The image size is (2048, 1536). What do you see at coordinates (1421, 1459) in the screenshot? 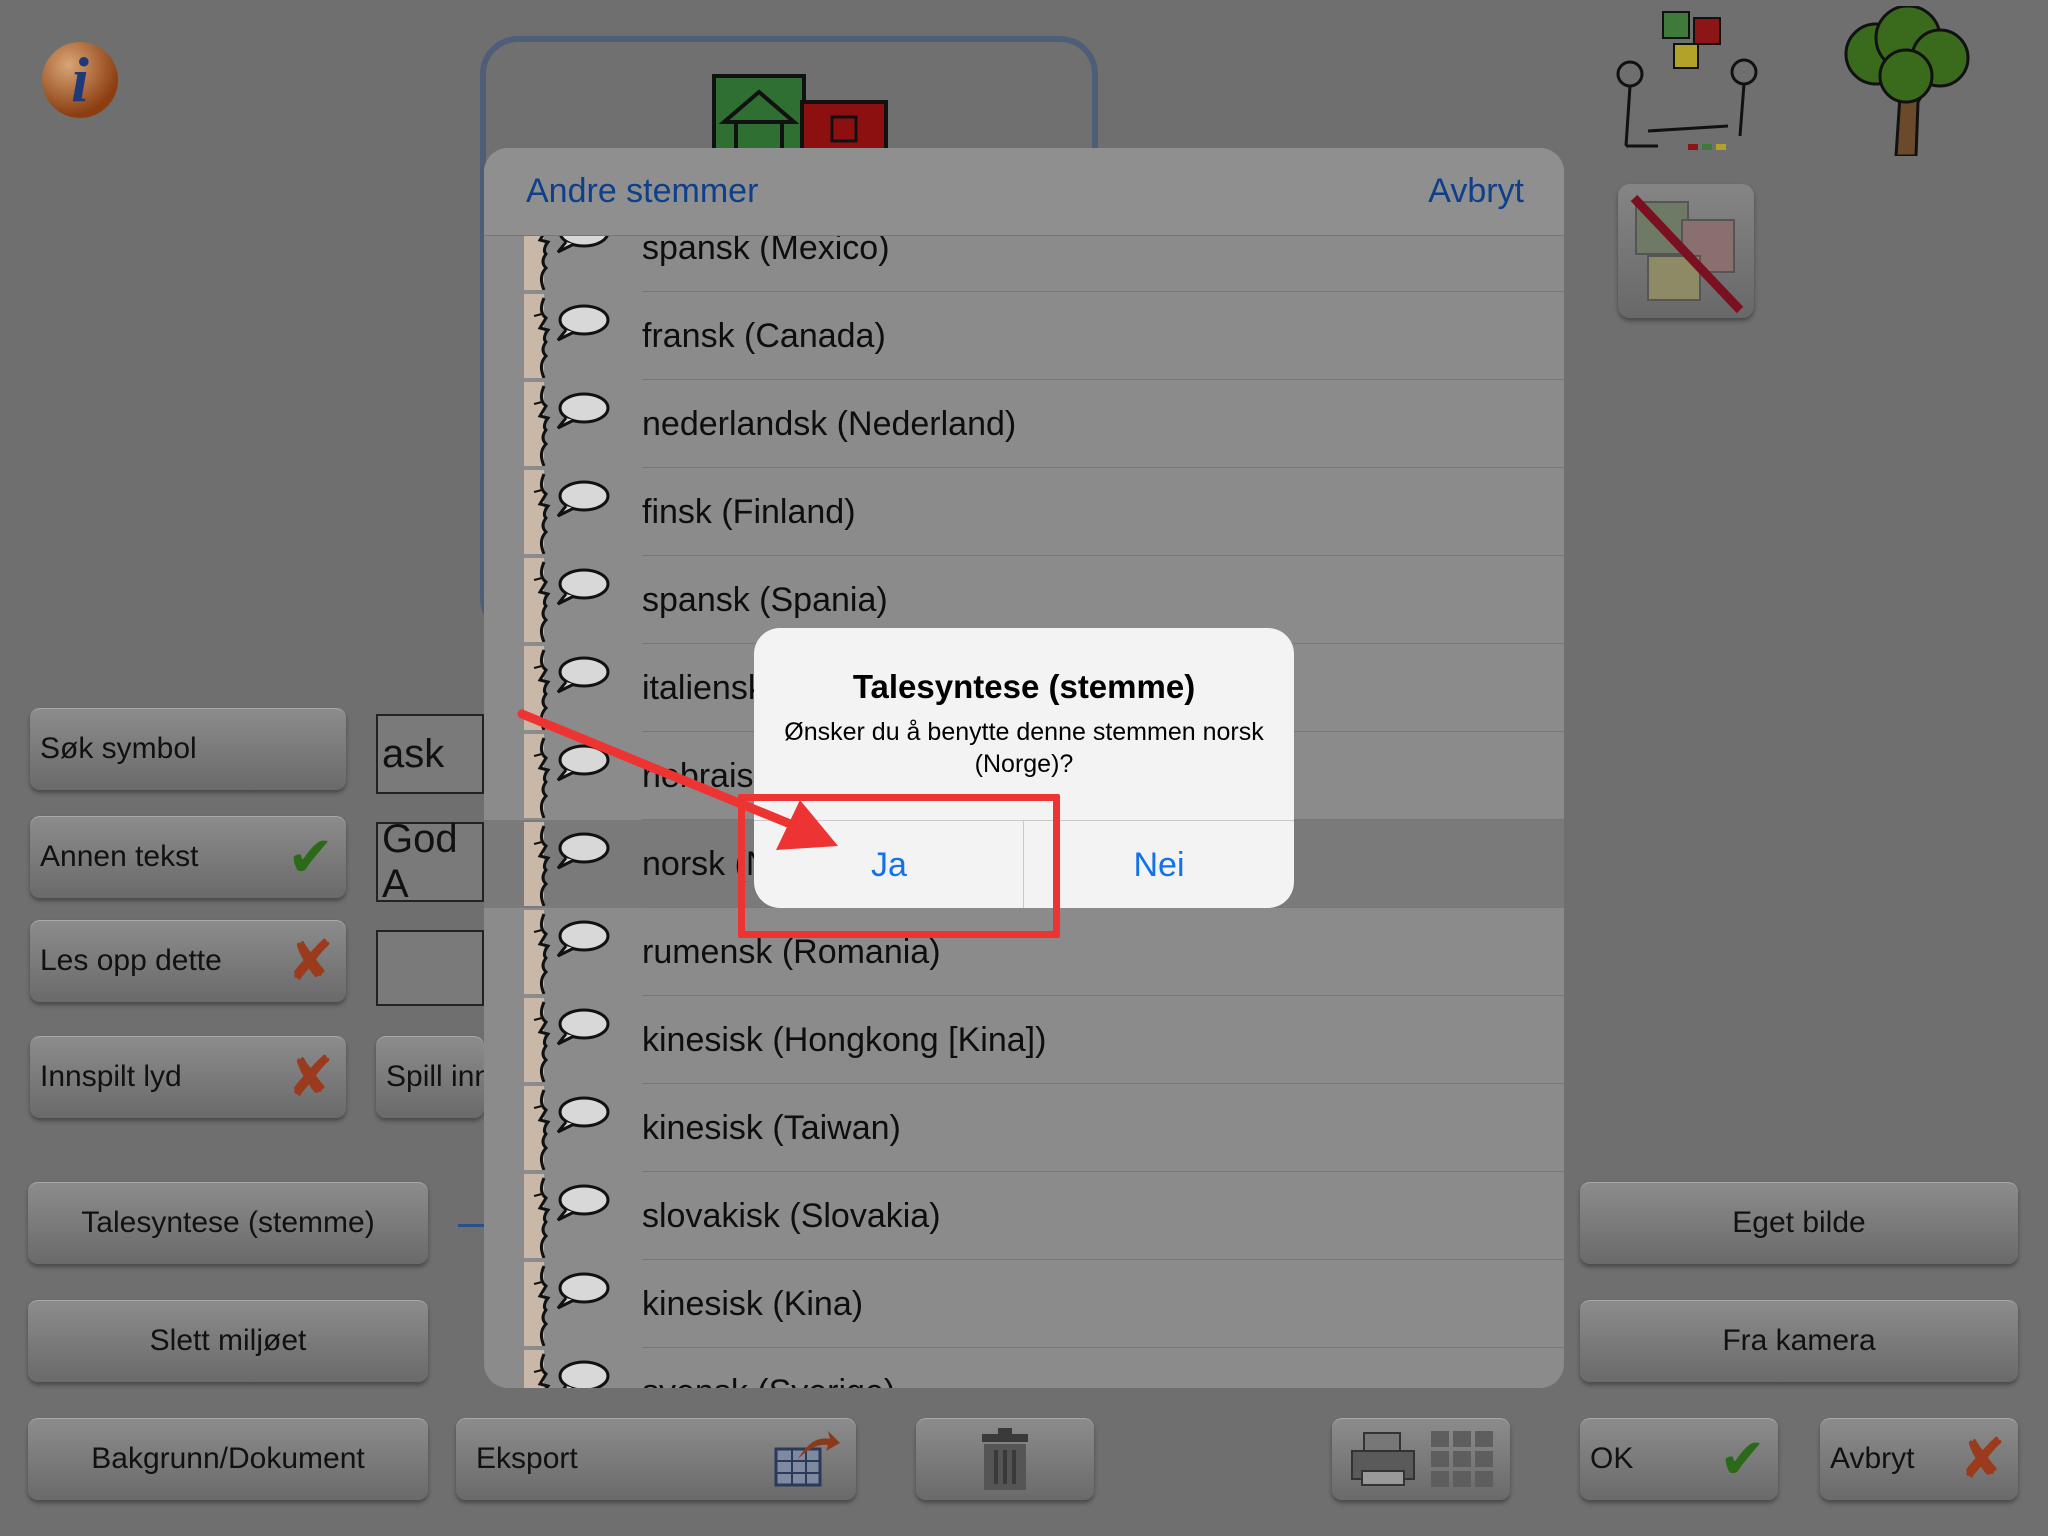
I see `print-grid-button` at bounding box center [1421, 1459].